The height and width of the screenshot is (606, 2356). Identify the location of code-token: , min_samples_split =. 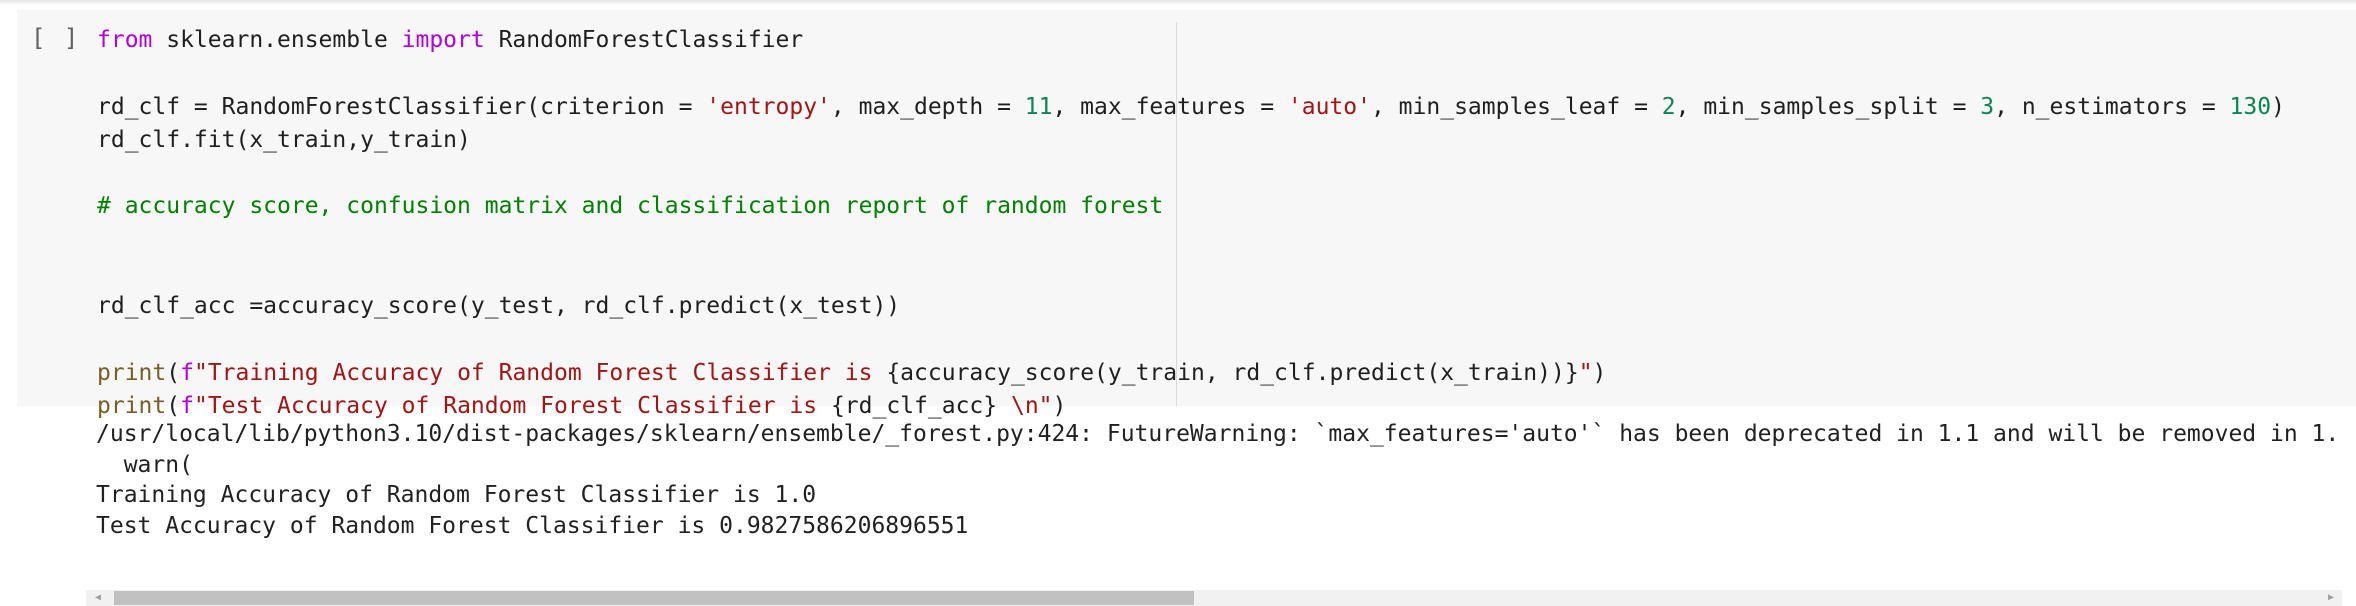
(1828, 106).